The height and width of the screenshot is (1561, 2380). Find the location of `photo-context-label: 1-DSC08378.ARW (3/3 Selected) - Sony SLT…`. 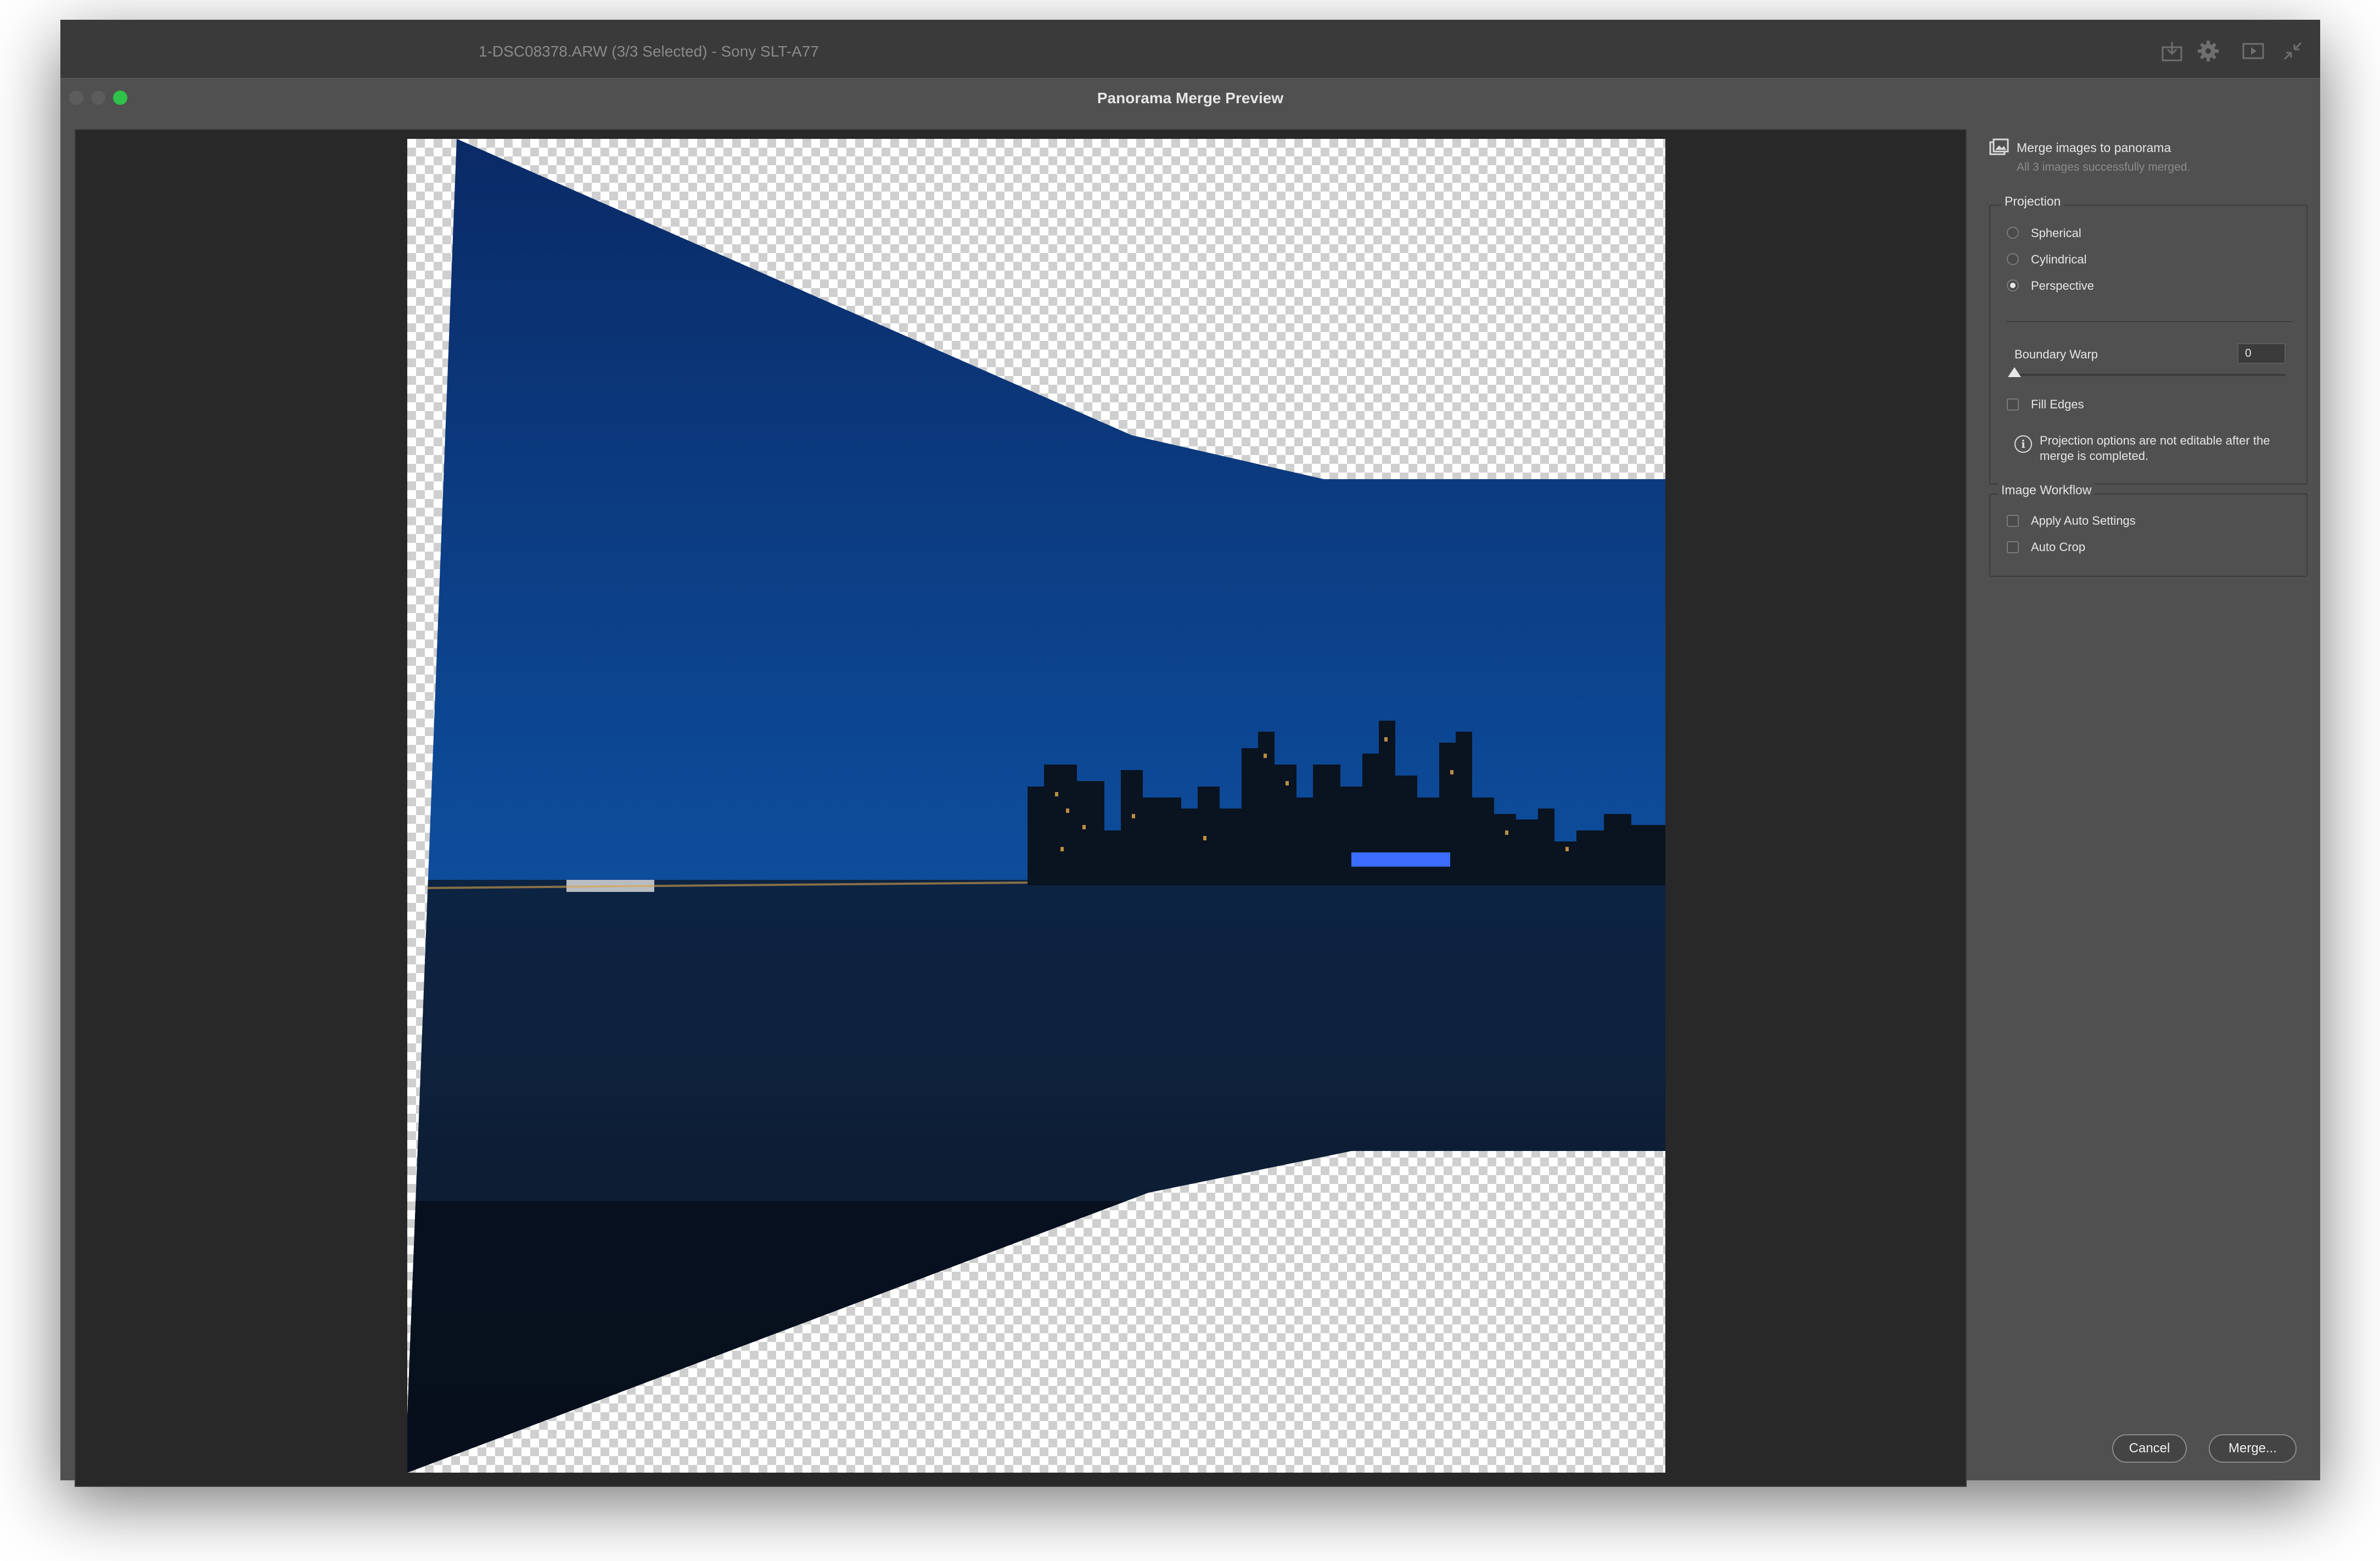

photo-context-label: 1-DSC08378.ARW (3/3 Selected) - Sony SLT… is located at coordinates (649, 51).